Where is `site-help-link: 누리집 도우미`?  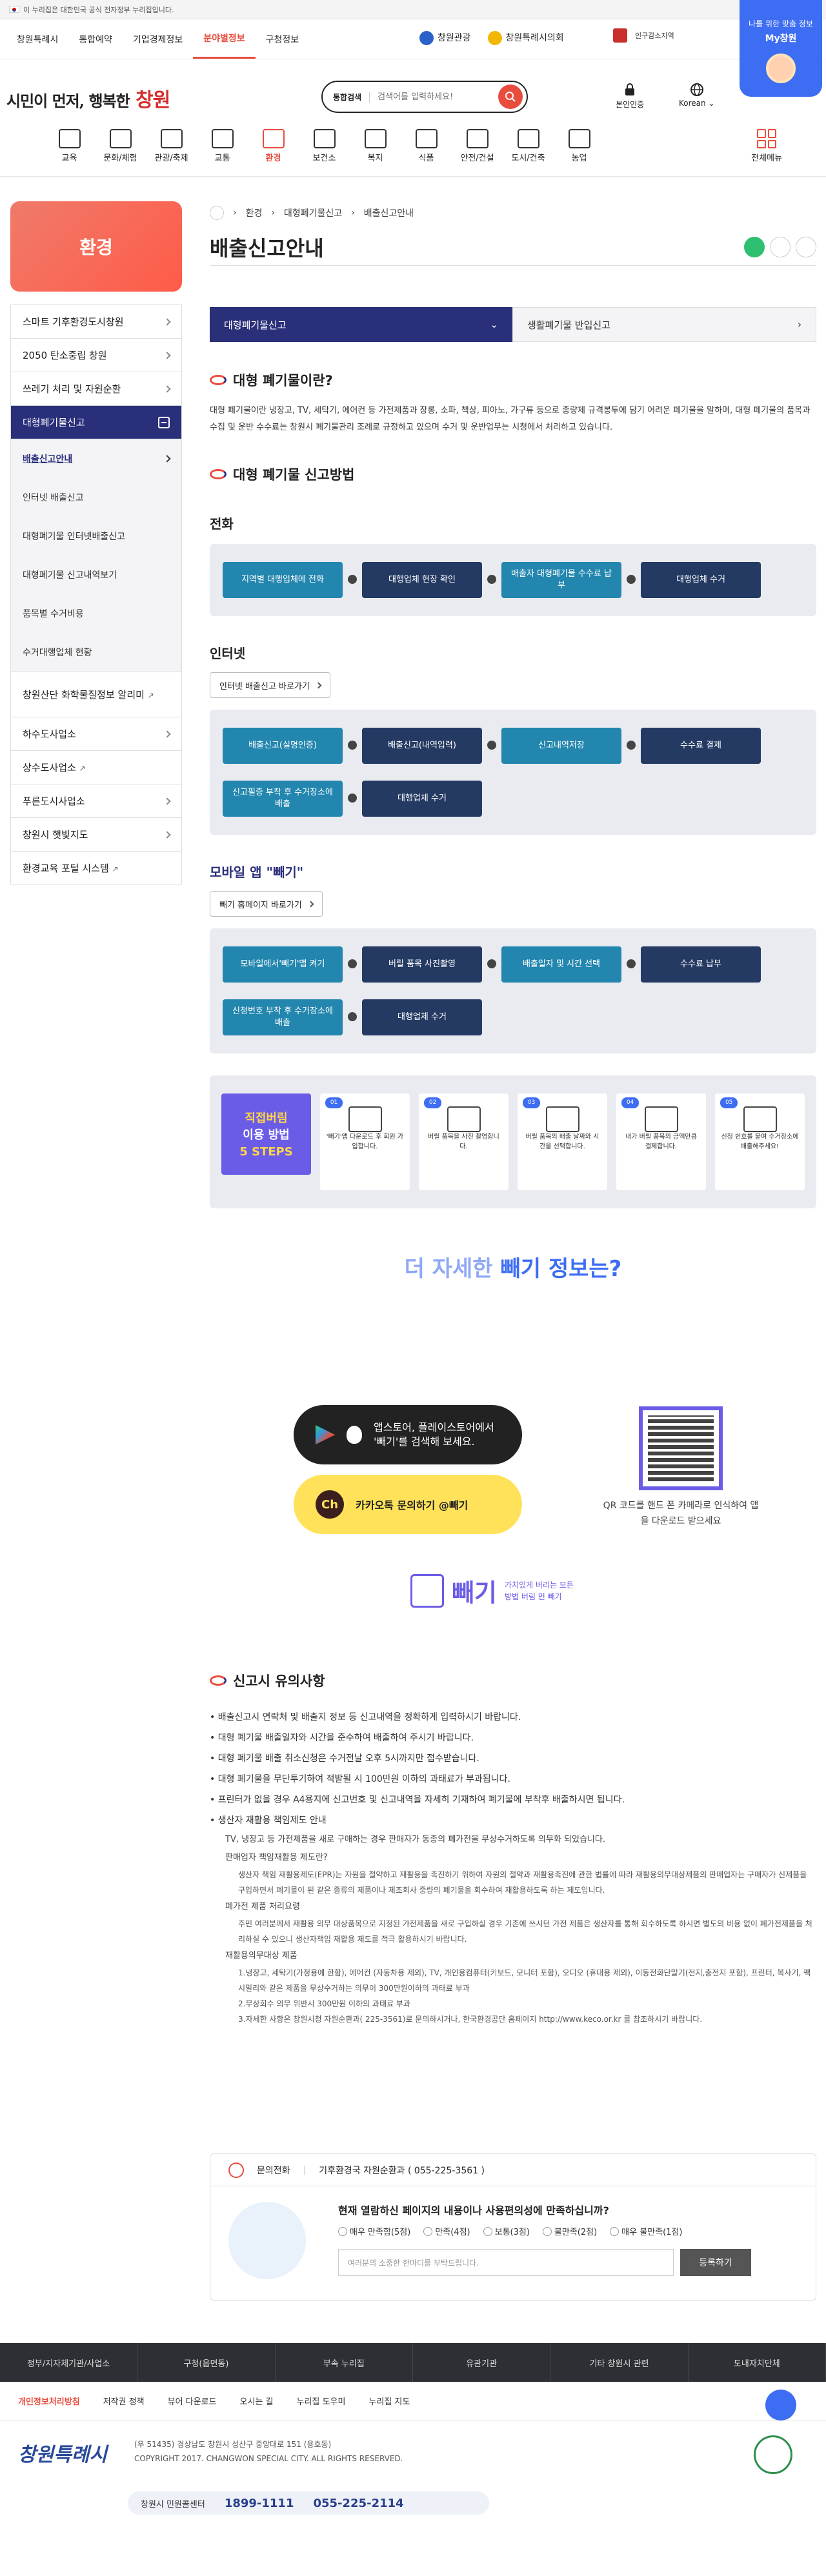
site-help-link: 누리집 도우미 is located at coordinates (321, 2401).